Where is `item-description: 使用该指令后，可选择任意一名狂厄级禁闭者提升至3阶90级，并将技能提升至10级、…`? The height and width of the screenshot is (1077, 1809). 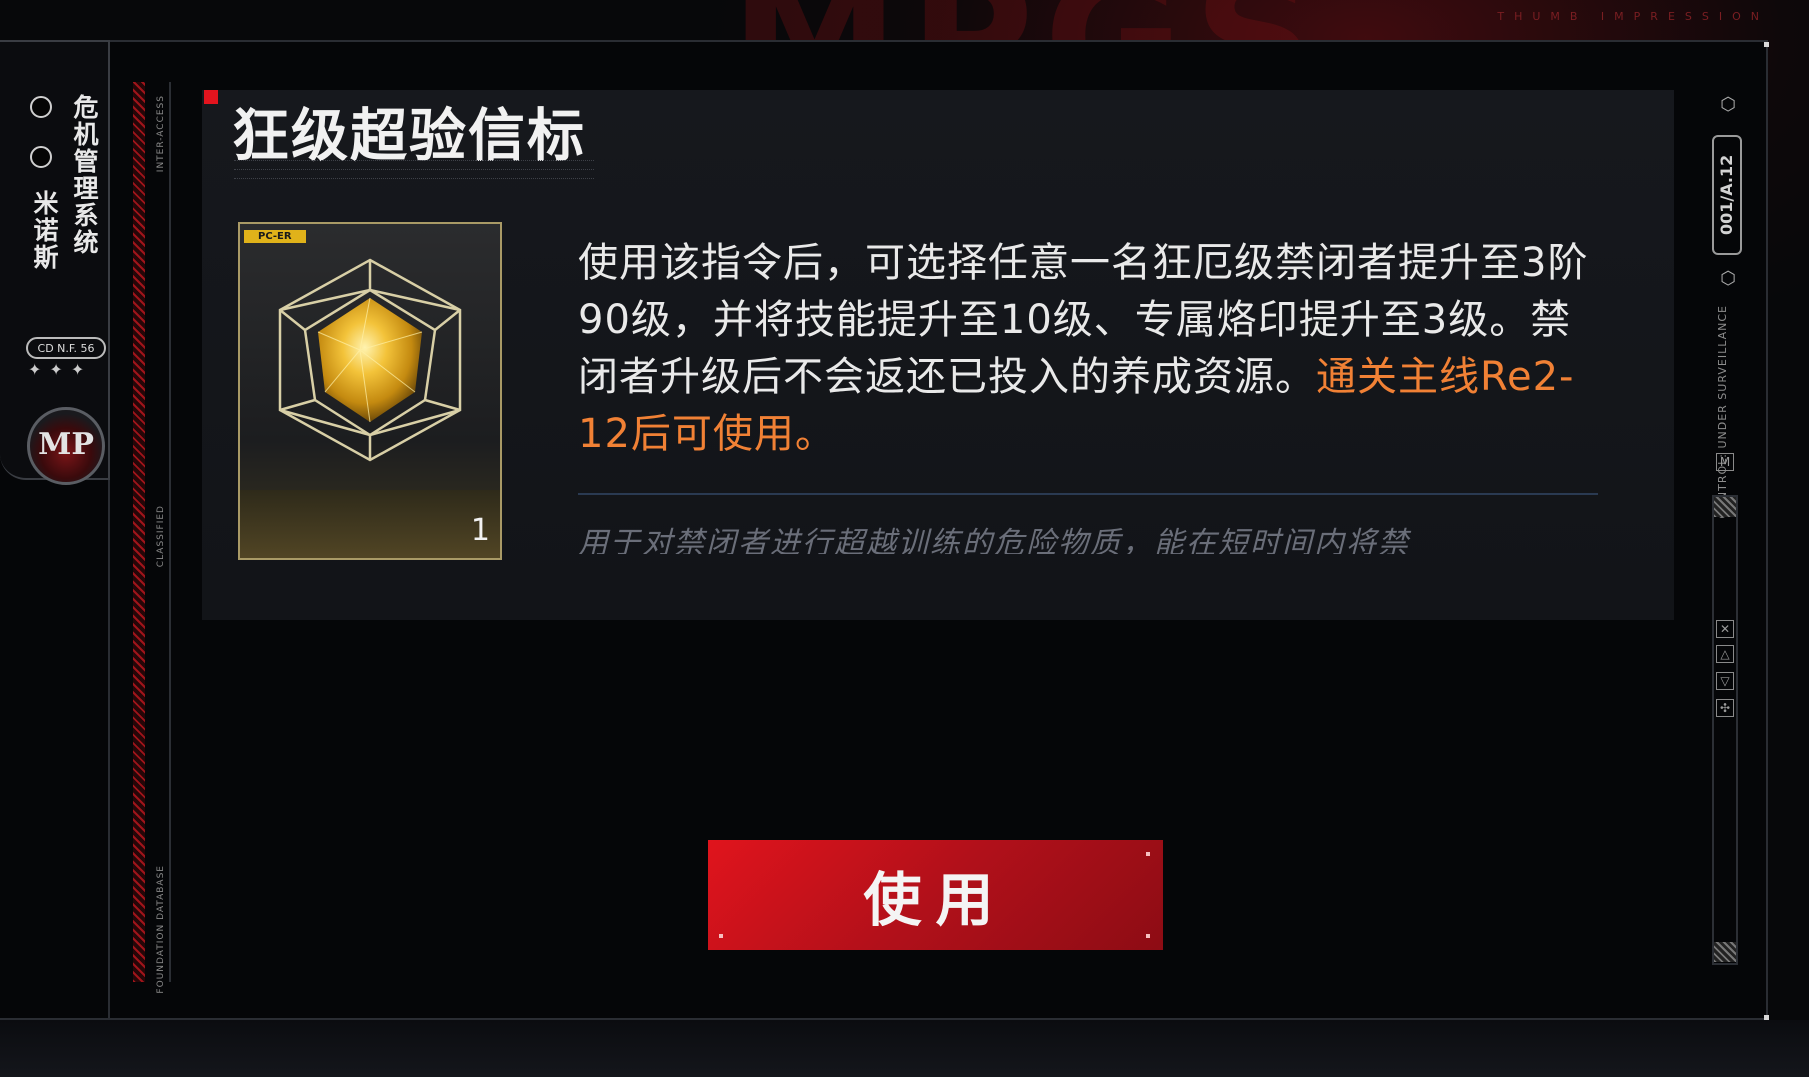 item-description: 使用该指令后，可选择任意一名狂厄级禁闭者提升至3阶90级，并将技能提升至10级、… is located at coordinates (1088, 349).